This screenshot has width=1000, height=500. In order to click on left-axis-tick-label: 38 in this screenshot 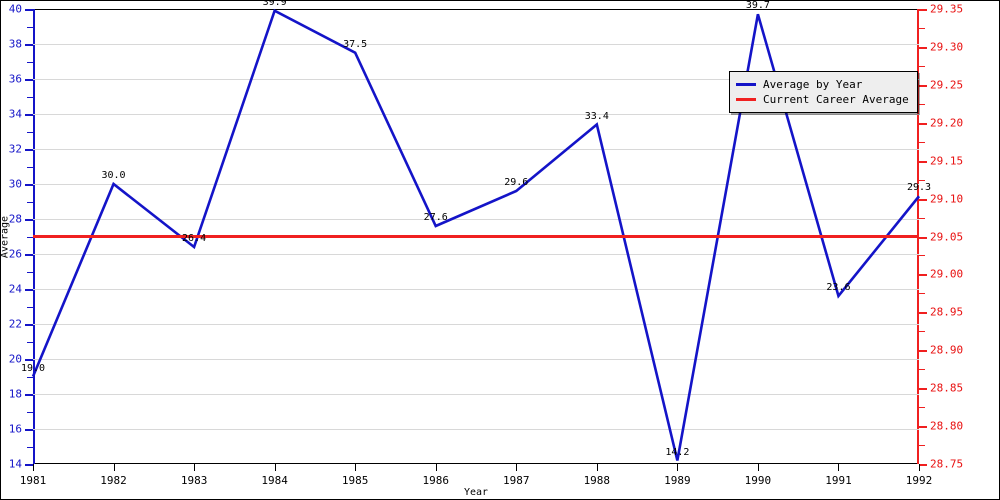, I will do `click(15, 44)`.